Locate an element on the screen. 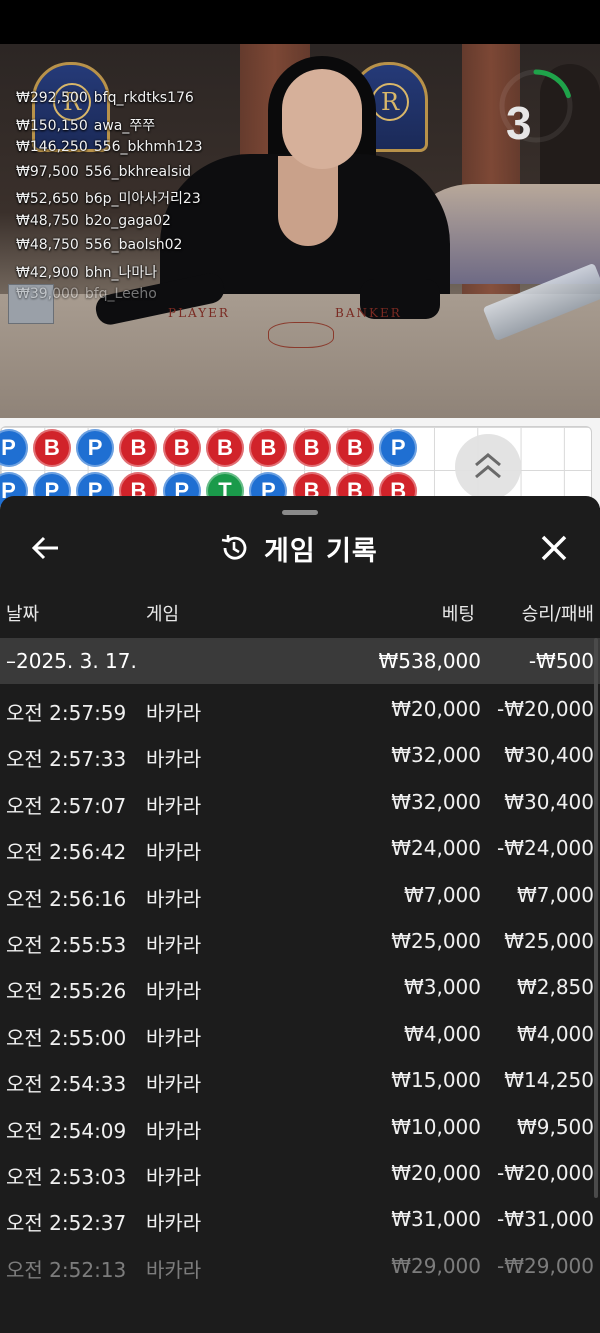 The width and height of the screenshot is (600, 1333). row-time: 오전 2:52:37 is located at coordinates (66, 1223).